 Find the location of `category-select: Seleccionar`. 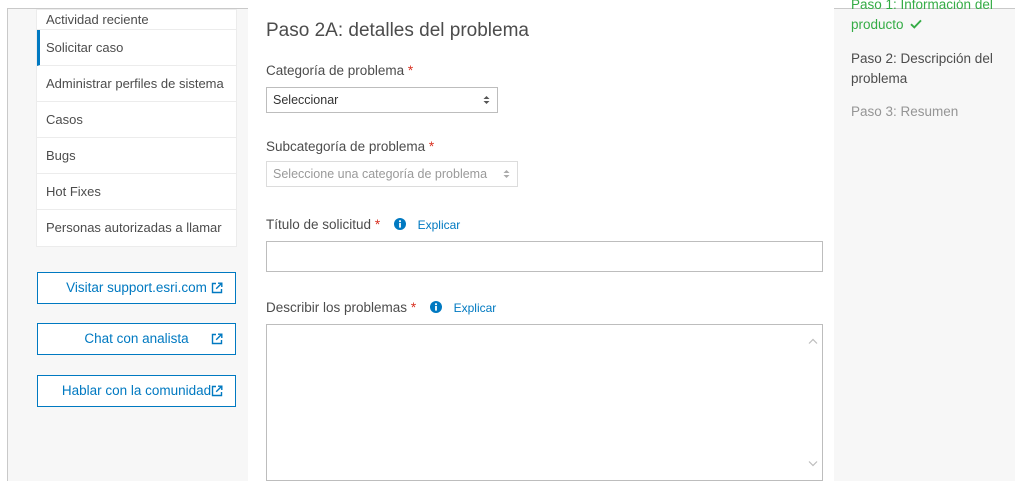

category-select: Seleccionar is located at coordinates (382, 100).